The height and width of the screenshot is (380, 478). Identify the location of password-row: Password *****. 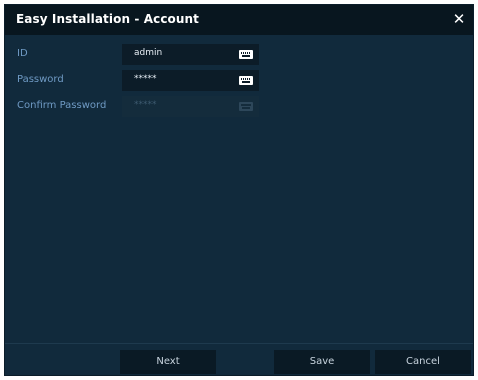
(239, 81).